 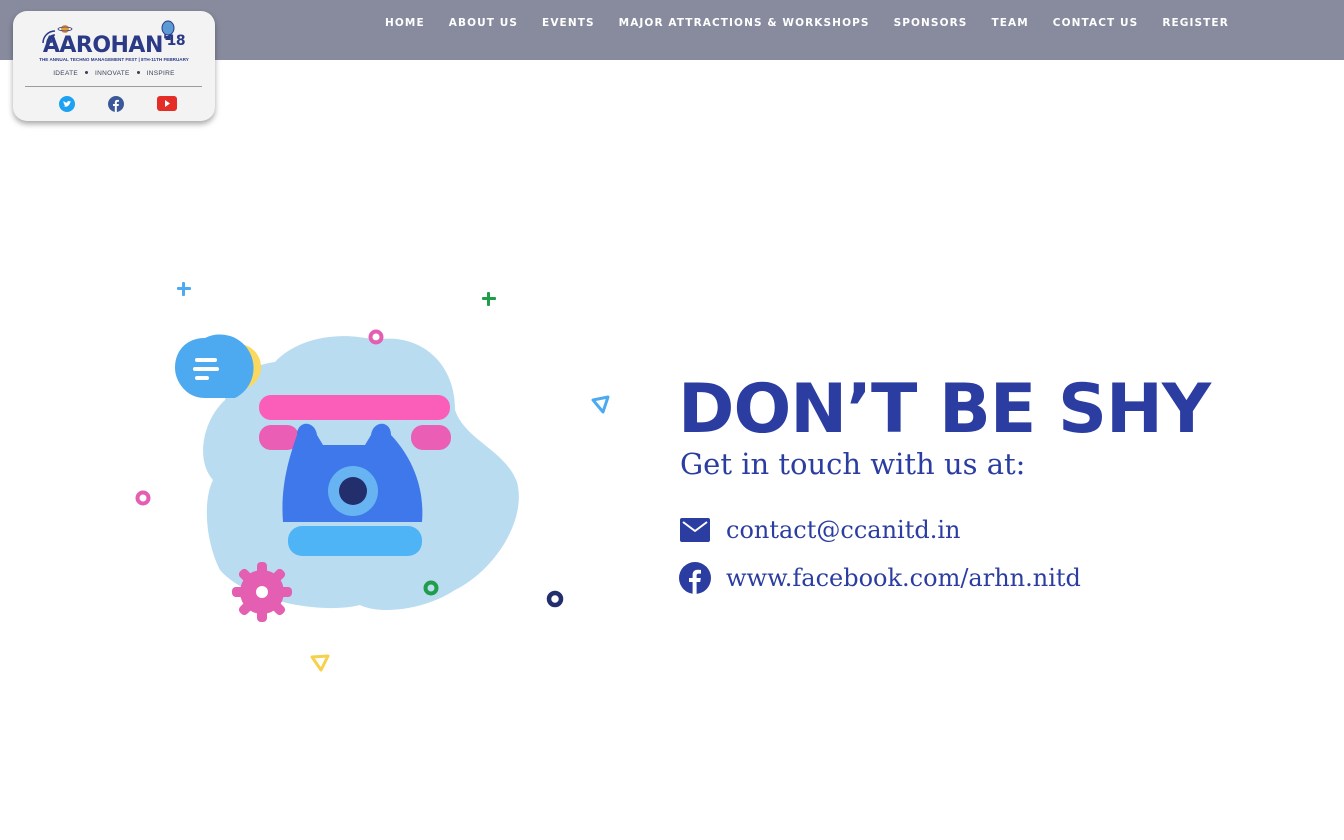 What do you see at coordinates (483, 23) in the screenshot?
I see `nav-about-us: ABOUT US` at bounding box center [483, 23].